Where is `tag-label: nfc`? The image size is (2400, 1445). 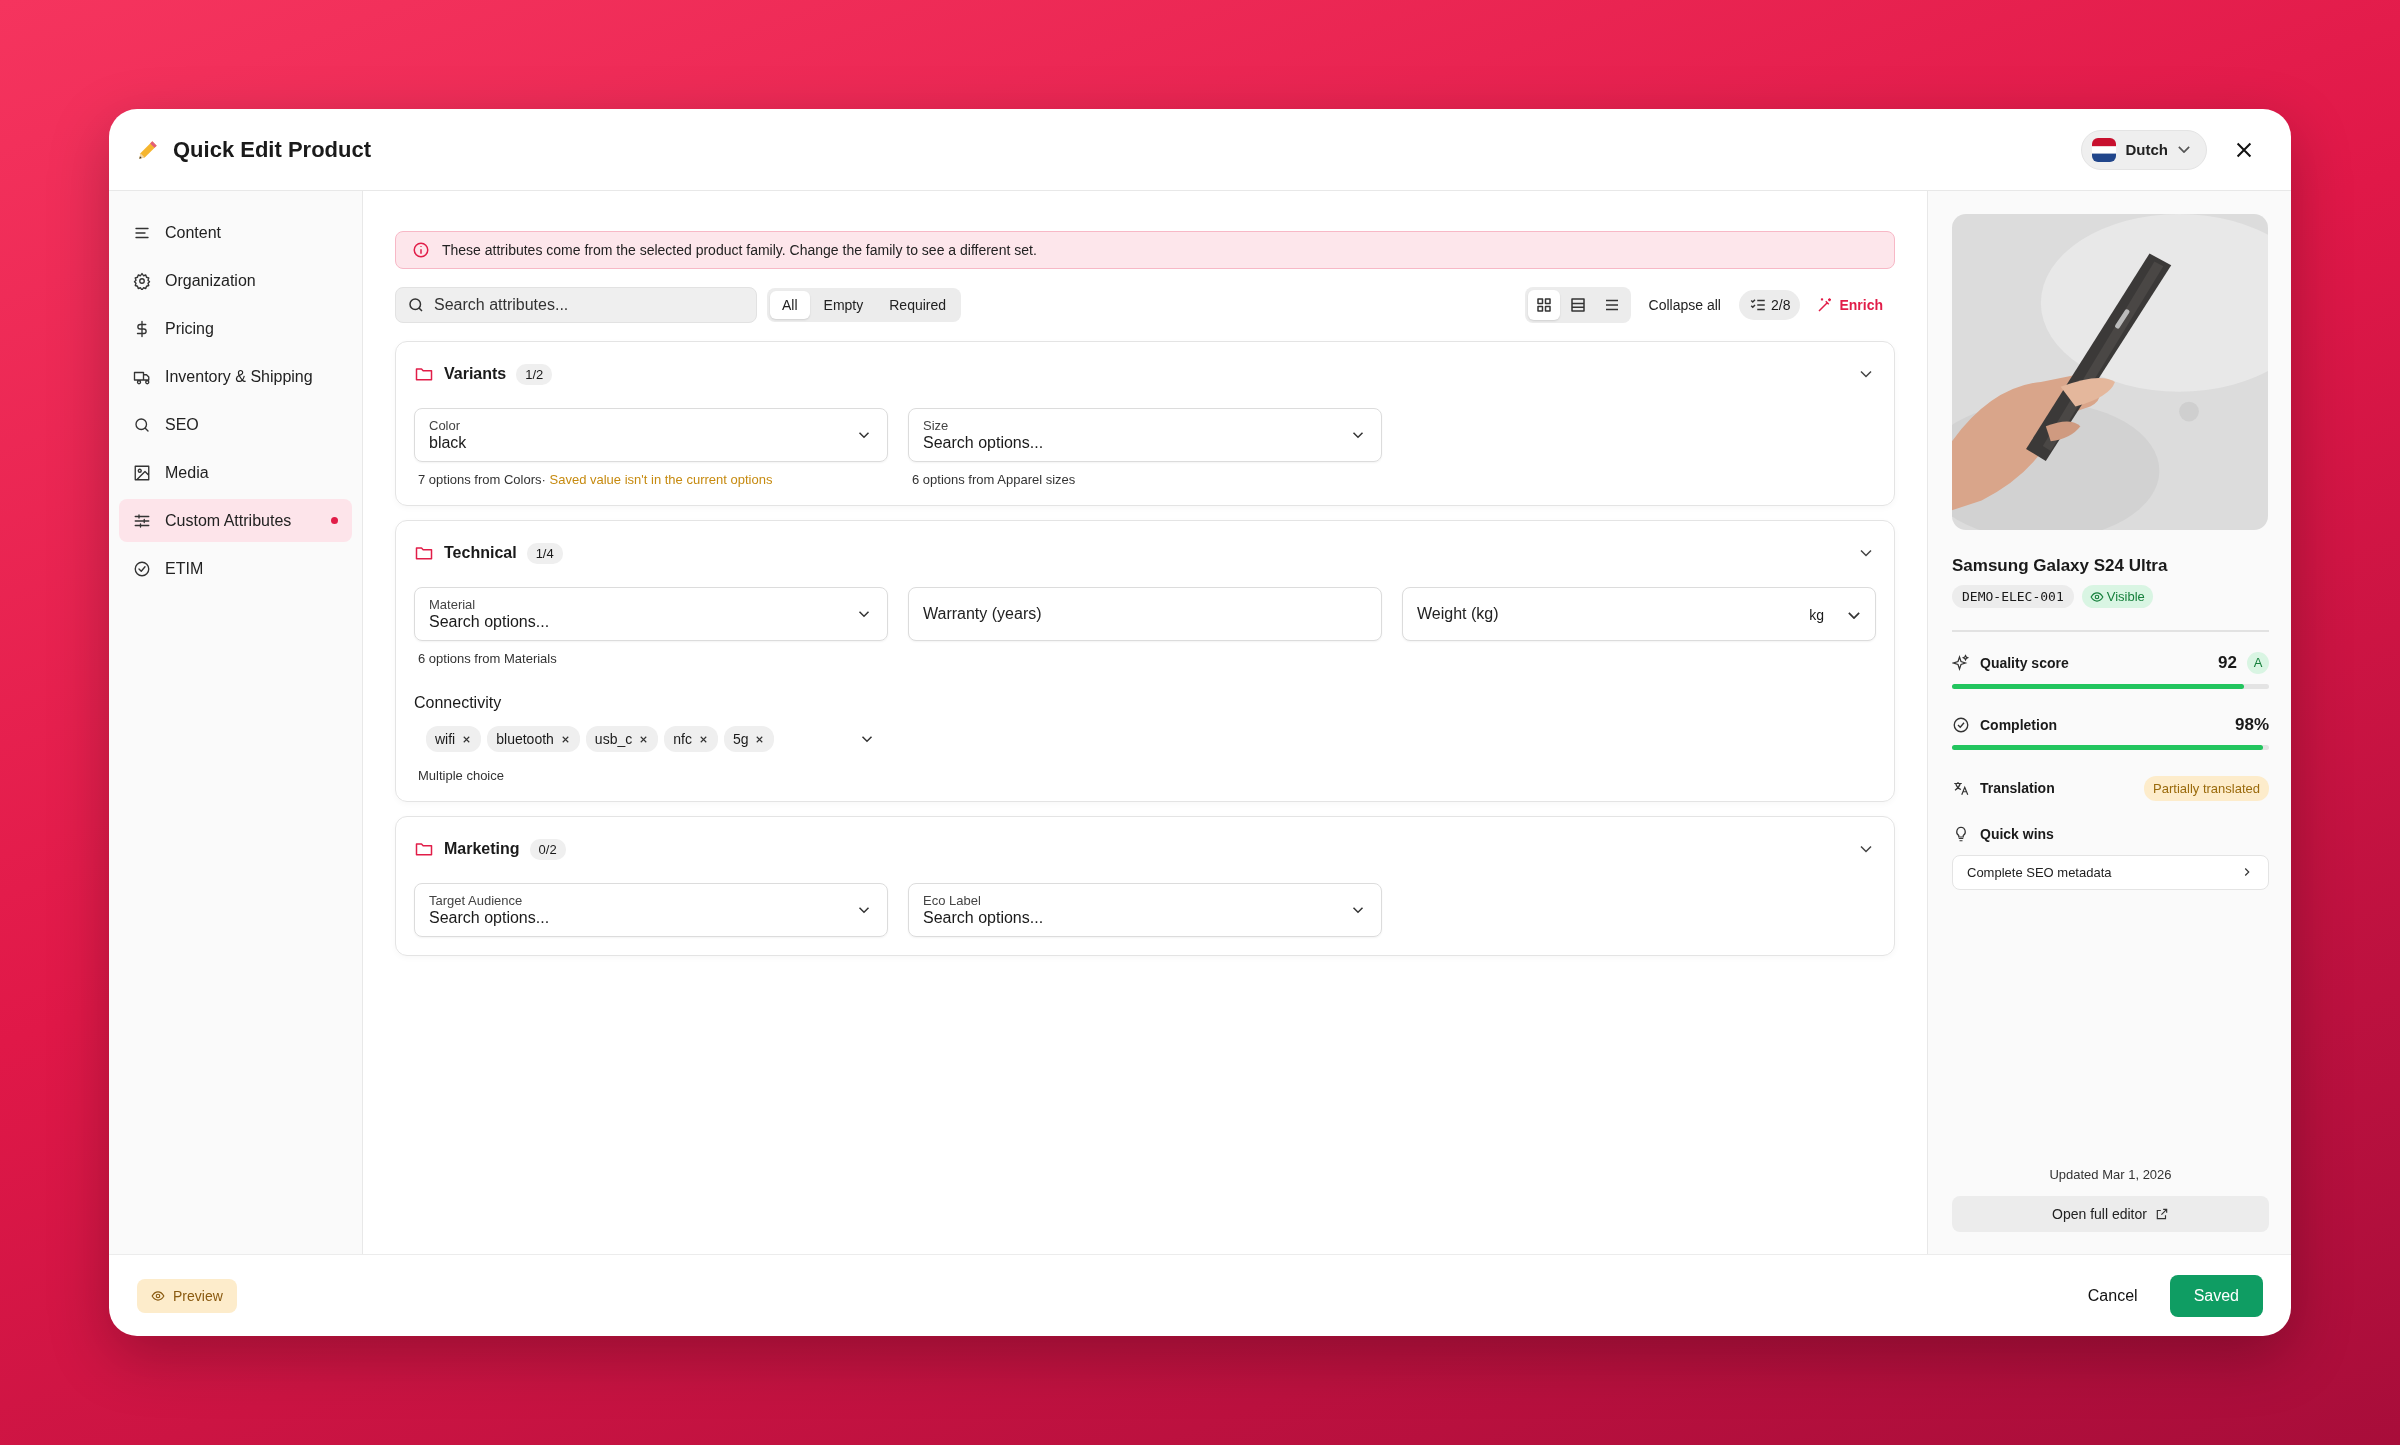
tag-label: nfc is located at coordinates (682, 739).